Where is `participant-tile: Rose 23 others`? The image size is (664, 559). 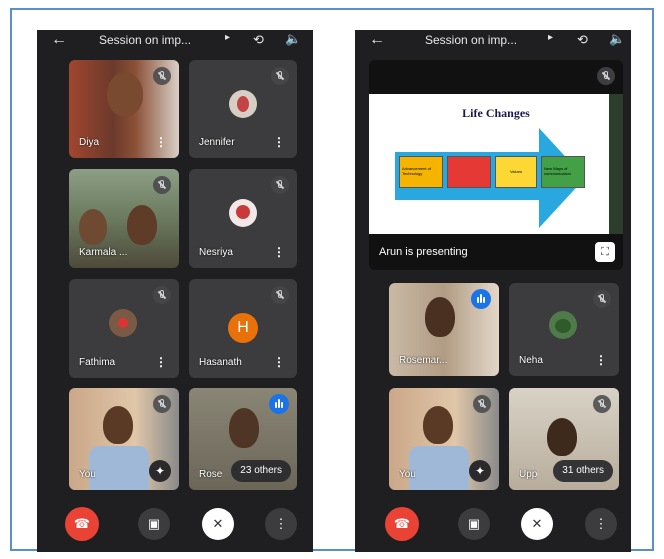 participant-tile: Rose 23 others is located at coordinates (243, 439).